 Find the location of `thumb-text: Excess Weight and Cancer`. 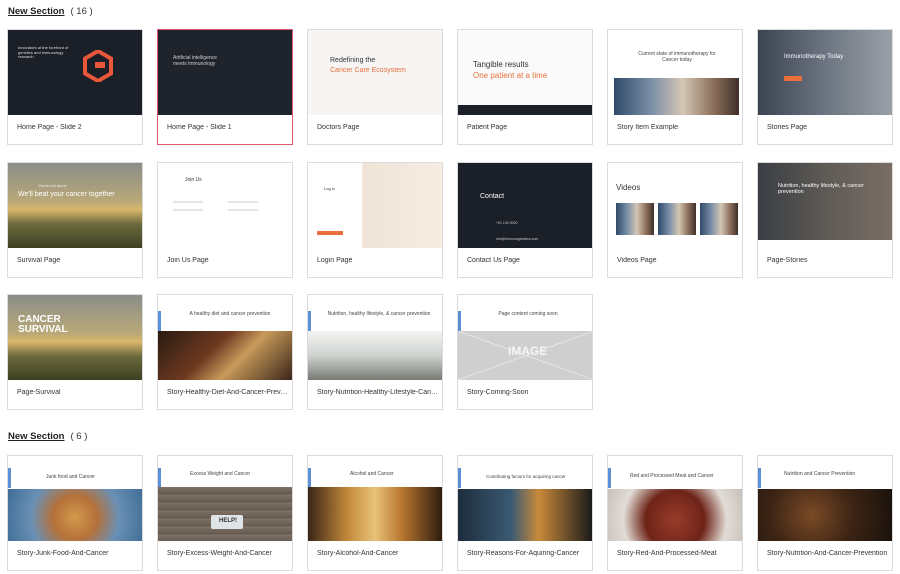

thumb-text: Excess Weight and Cancer is located at coordinates (220, 474).